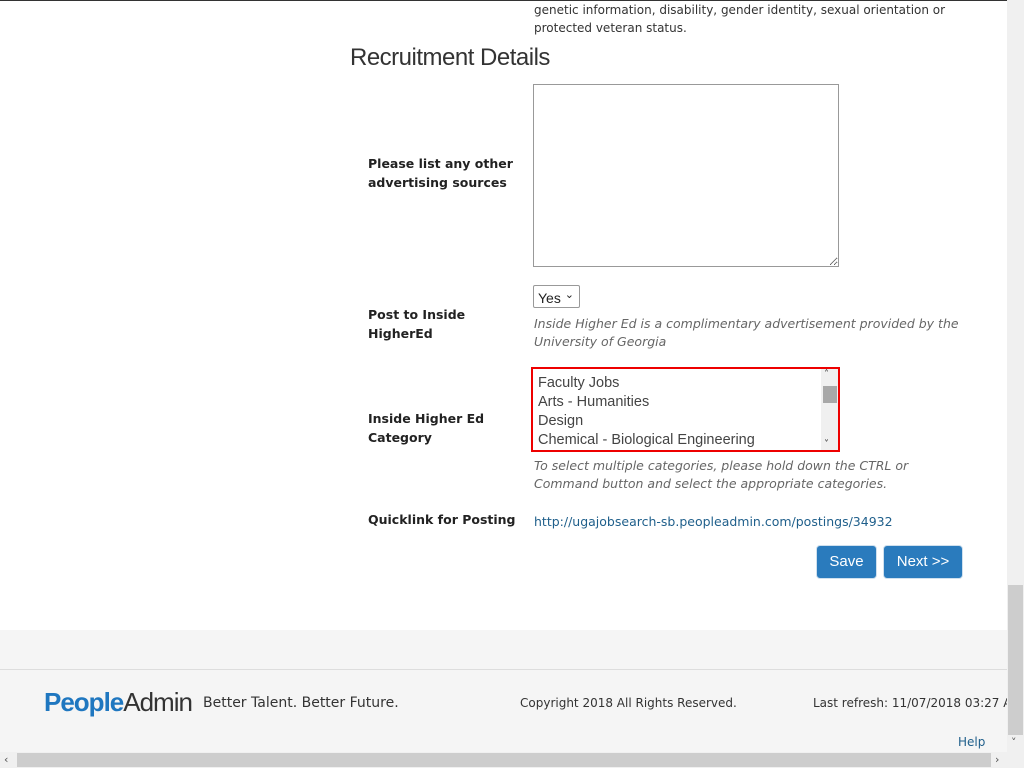 The image size is (1024, 768). What do you see at coordinates (6, 759) in the screenshot?
I see `scroll-left-icon: ‹` at bounding box center [6, 759].